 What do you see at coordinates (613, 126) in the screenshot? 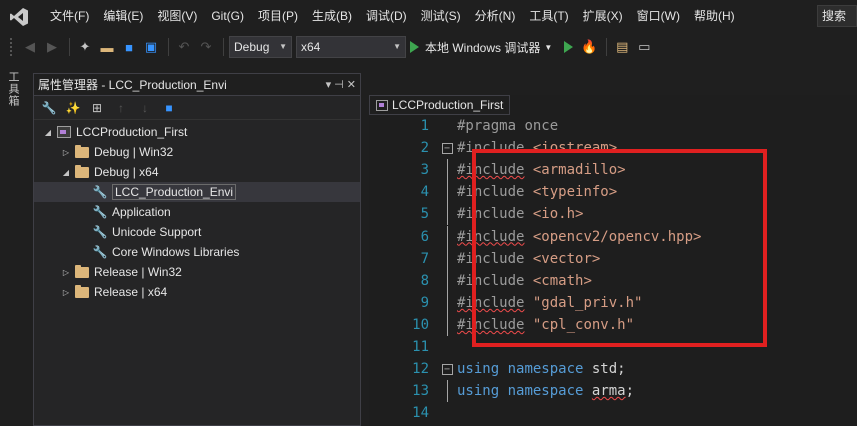
I see `code-line: 1 #pragma once` at bounding box center [613, 126].